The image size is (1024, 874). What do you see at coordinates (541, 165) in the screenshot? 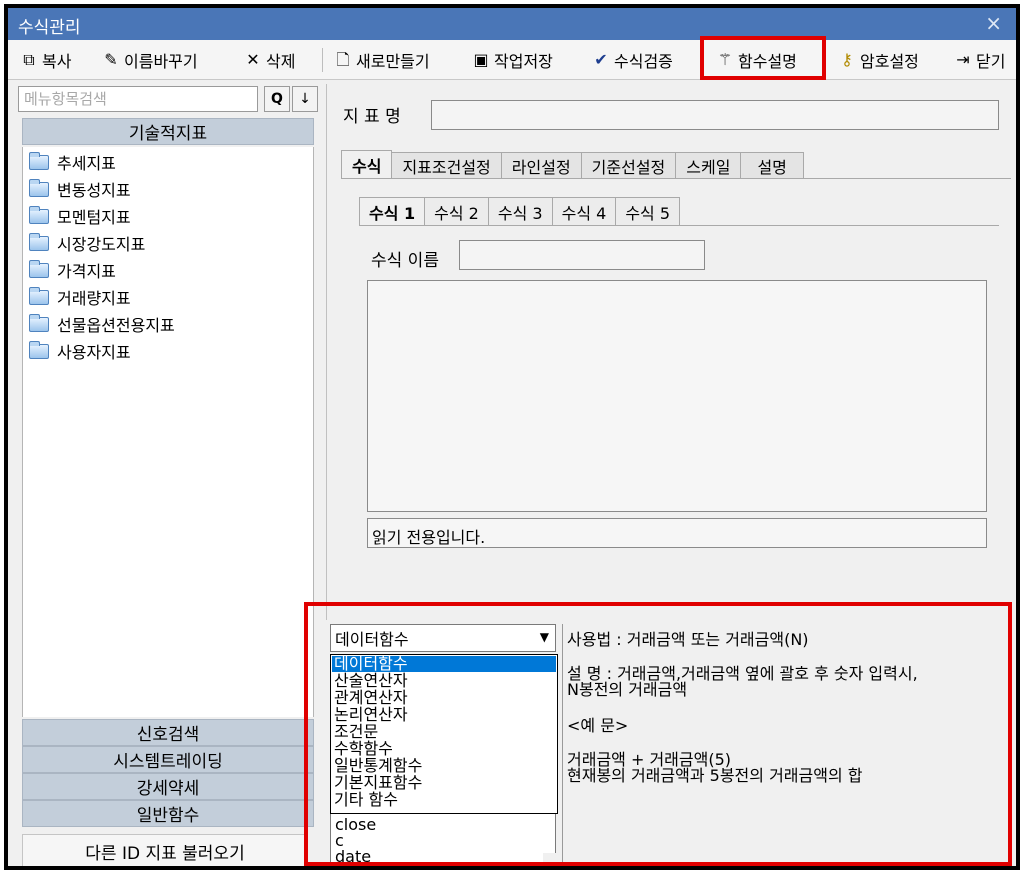
I see `tab-line-settings: 라인설정` at bounding box center [541, 165].